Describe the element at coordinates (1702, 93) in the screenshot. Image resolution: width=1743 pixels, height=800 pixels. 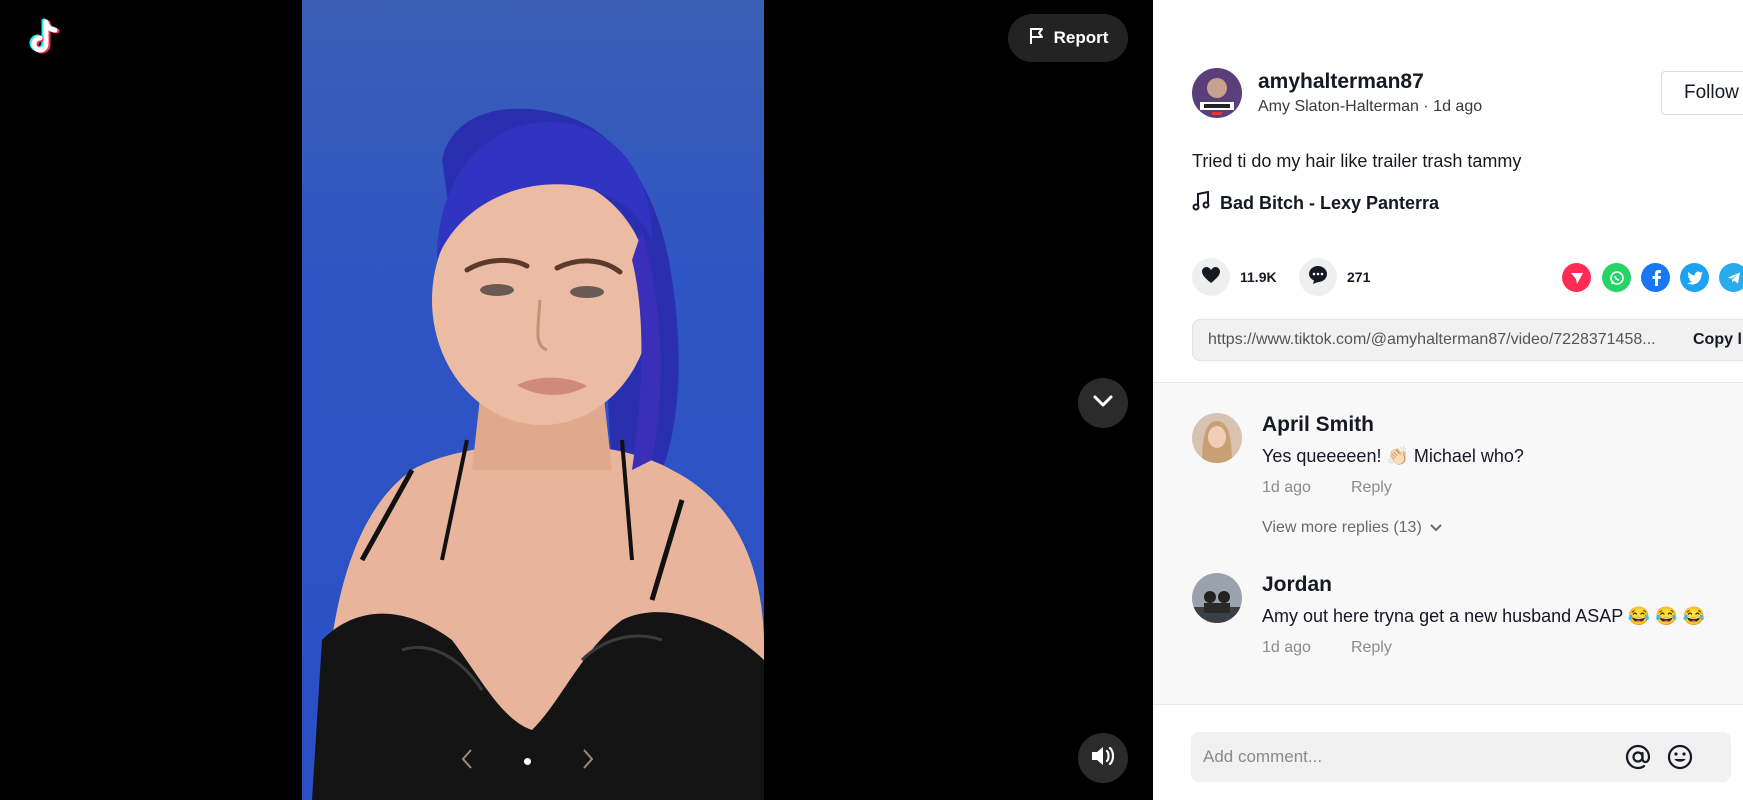
I see `follow-button: Follow` at that location.